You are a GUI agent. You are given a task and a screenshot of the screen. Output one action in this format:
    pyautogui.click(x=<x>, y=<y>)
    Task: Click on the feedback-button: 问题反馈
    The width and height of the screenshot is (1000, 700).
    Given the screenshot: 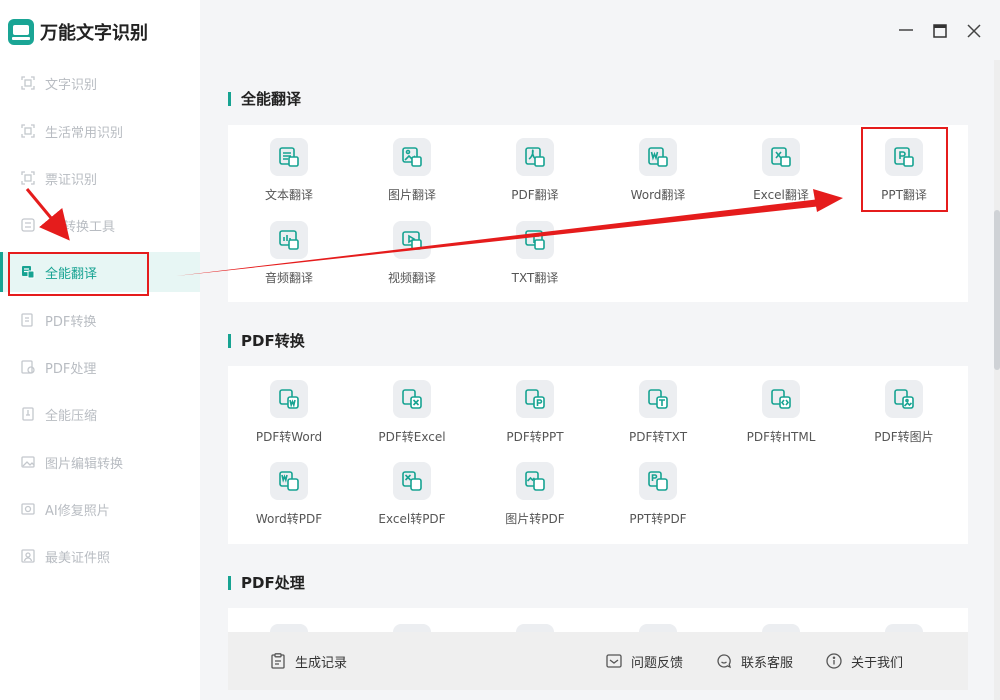 What is the action you would take?
    pyautogui.click(x=644, y=661)
    